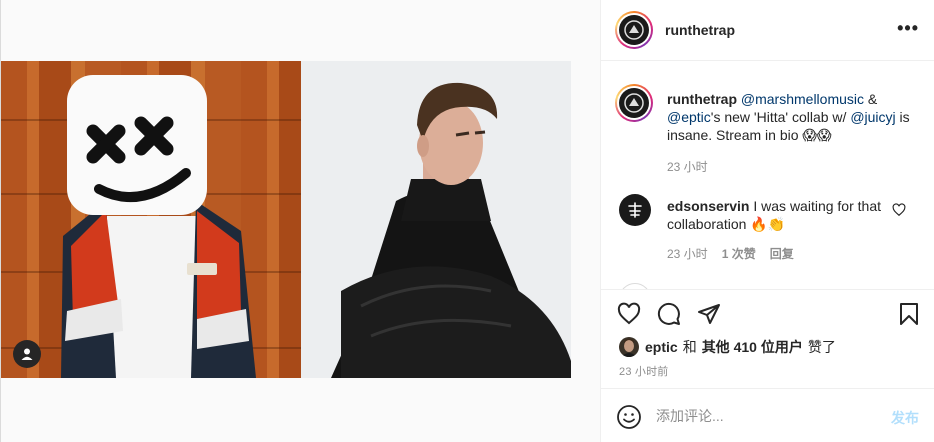 The image size is (934, 442). I want to click on mention-eptic: @eptic, so click(689, 117).